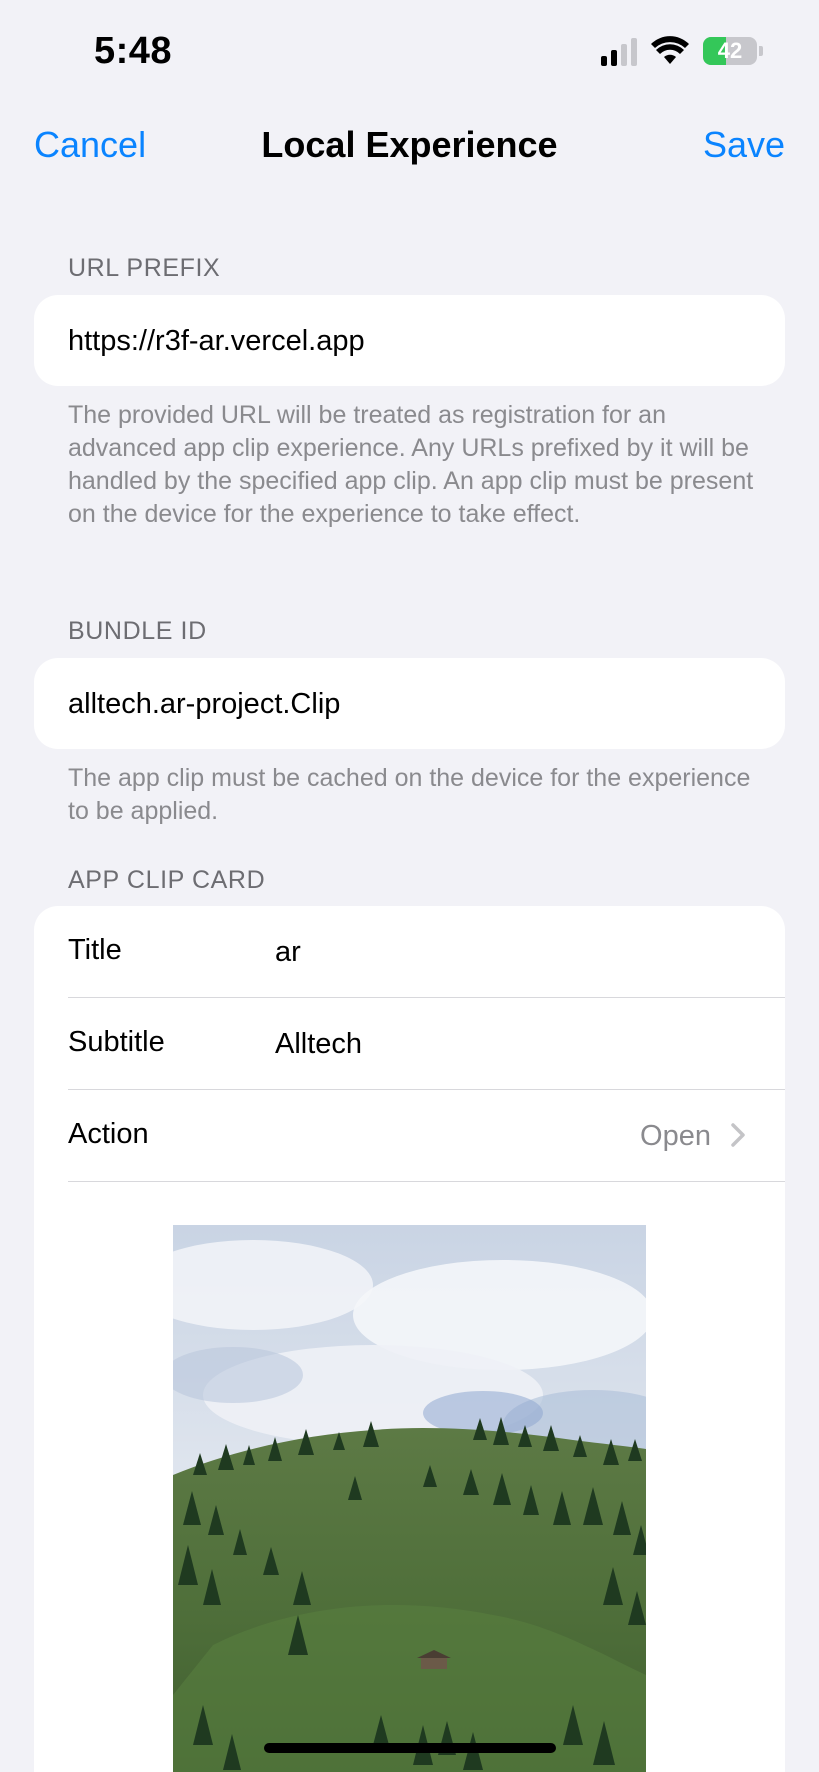  I want to click on subtitle-row: Subtitle Alltech, so click(409, 1044).